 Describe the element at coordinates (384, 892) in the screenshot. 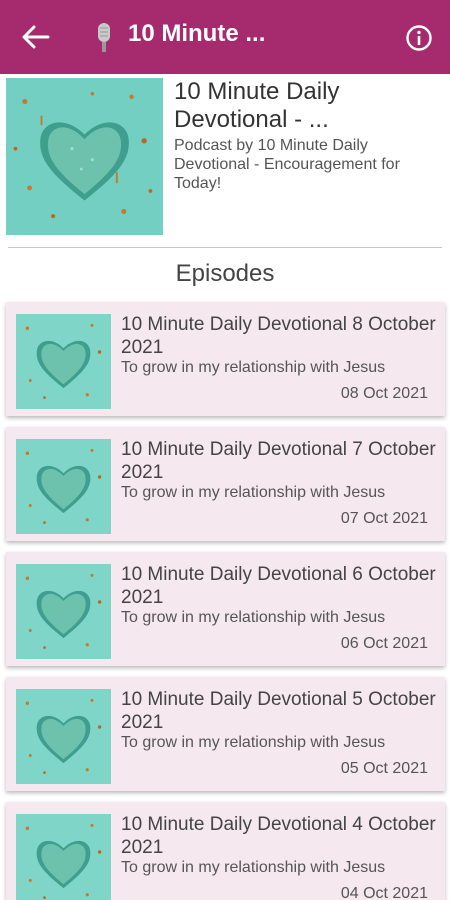

I see `episode-date: 04 Oct 2021` at that location.